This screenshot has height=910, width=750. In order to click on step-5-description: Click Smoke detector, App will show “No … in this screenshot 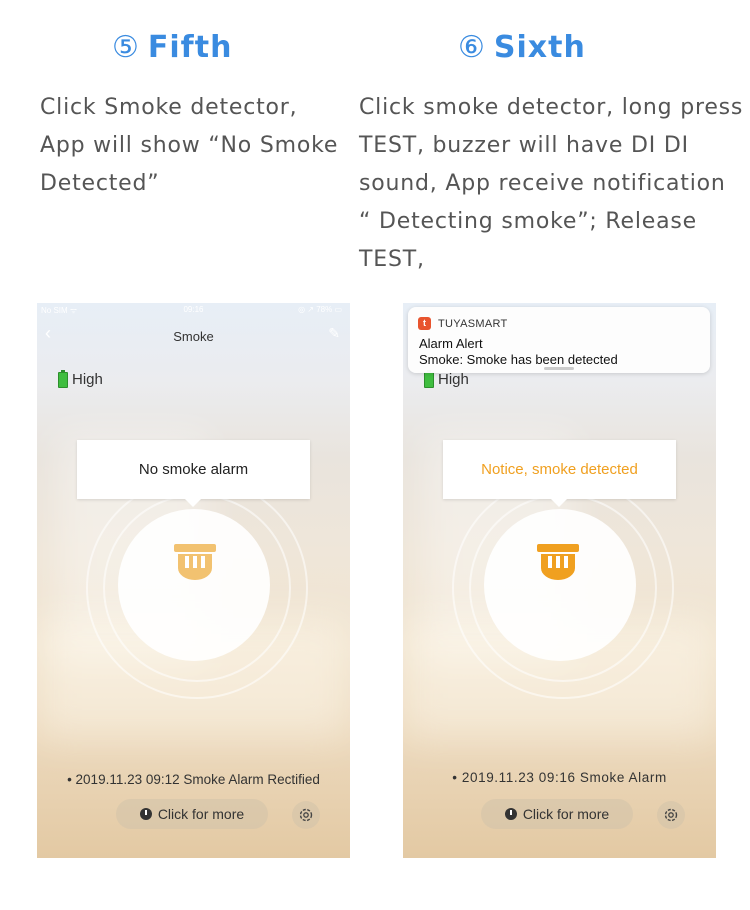, I will do `click(189, 146)`.